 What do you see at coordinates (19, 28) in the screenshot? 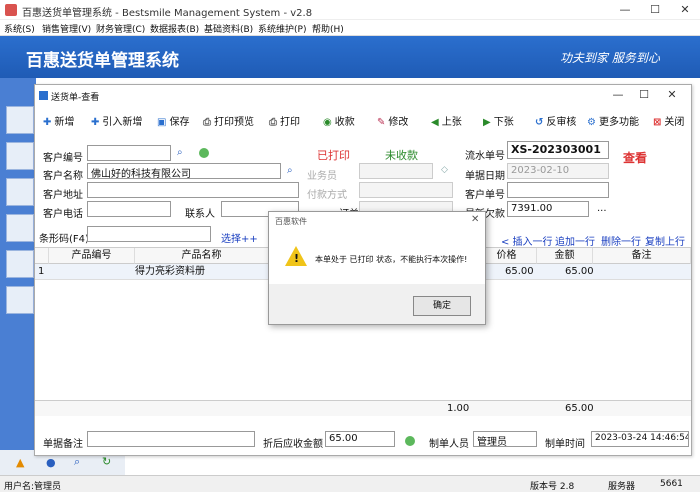
I see `menu-system: 系统(S)` at bounding box center [19, 28].